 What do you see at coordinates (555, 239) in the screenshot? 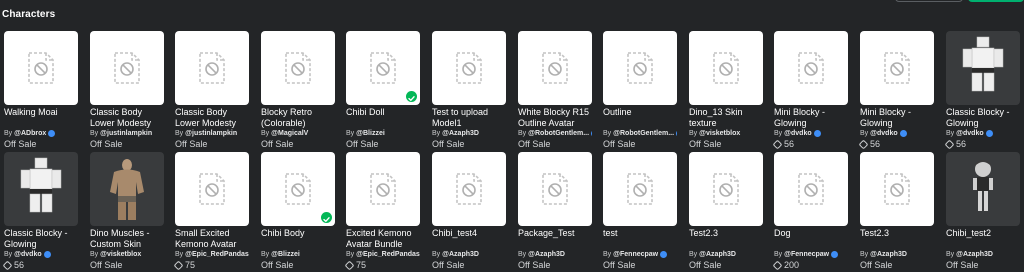
I see `item-name: Package_Test` at bounding box center [555, 239].